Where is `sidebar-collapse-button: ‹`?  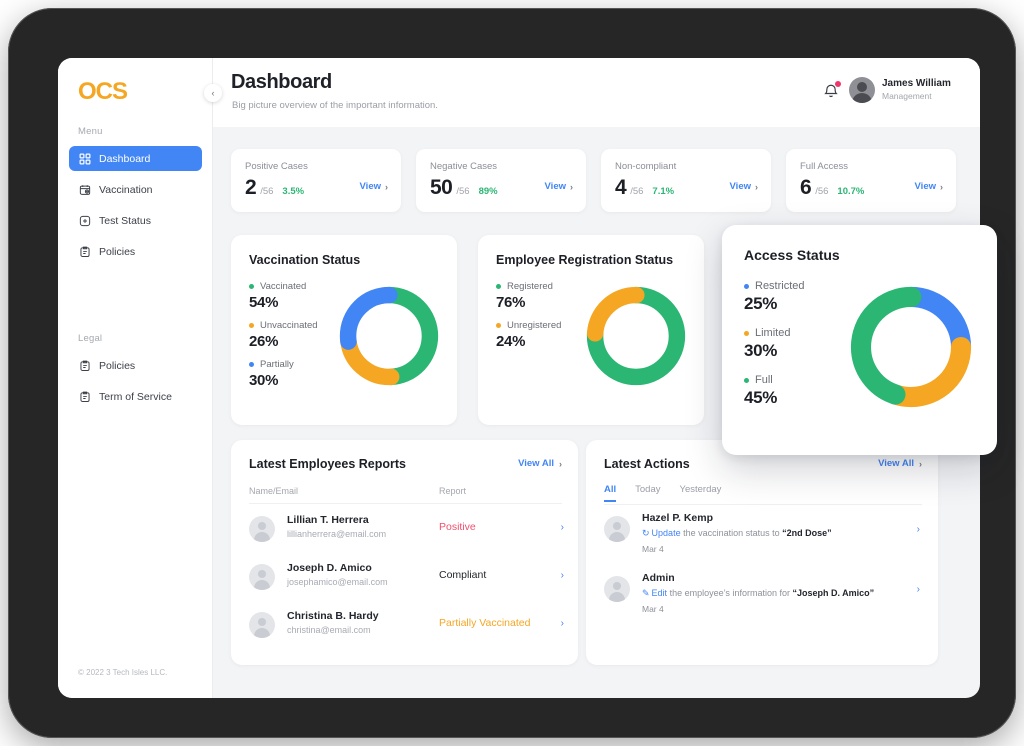
sidebar-collapse-button: ‹ is located at coordinates (213, 93).